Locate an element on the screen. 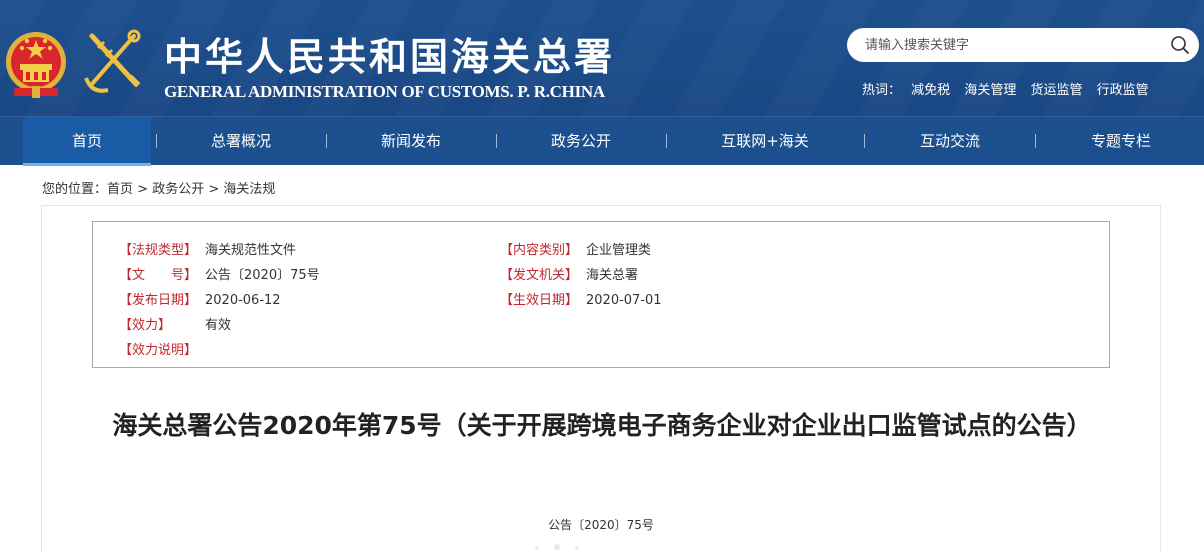  search-input is located at coordinates (1010, 45).